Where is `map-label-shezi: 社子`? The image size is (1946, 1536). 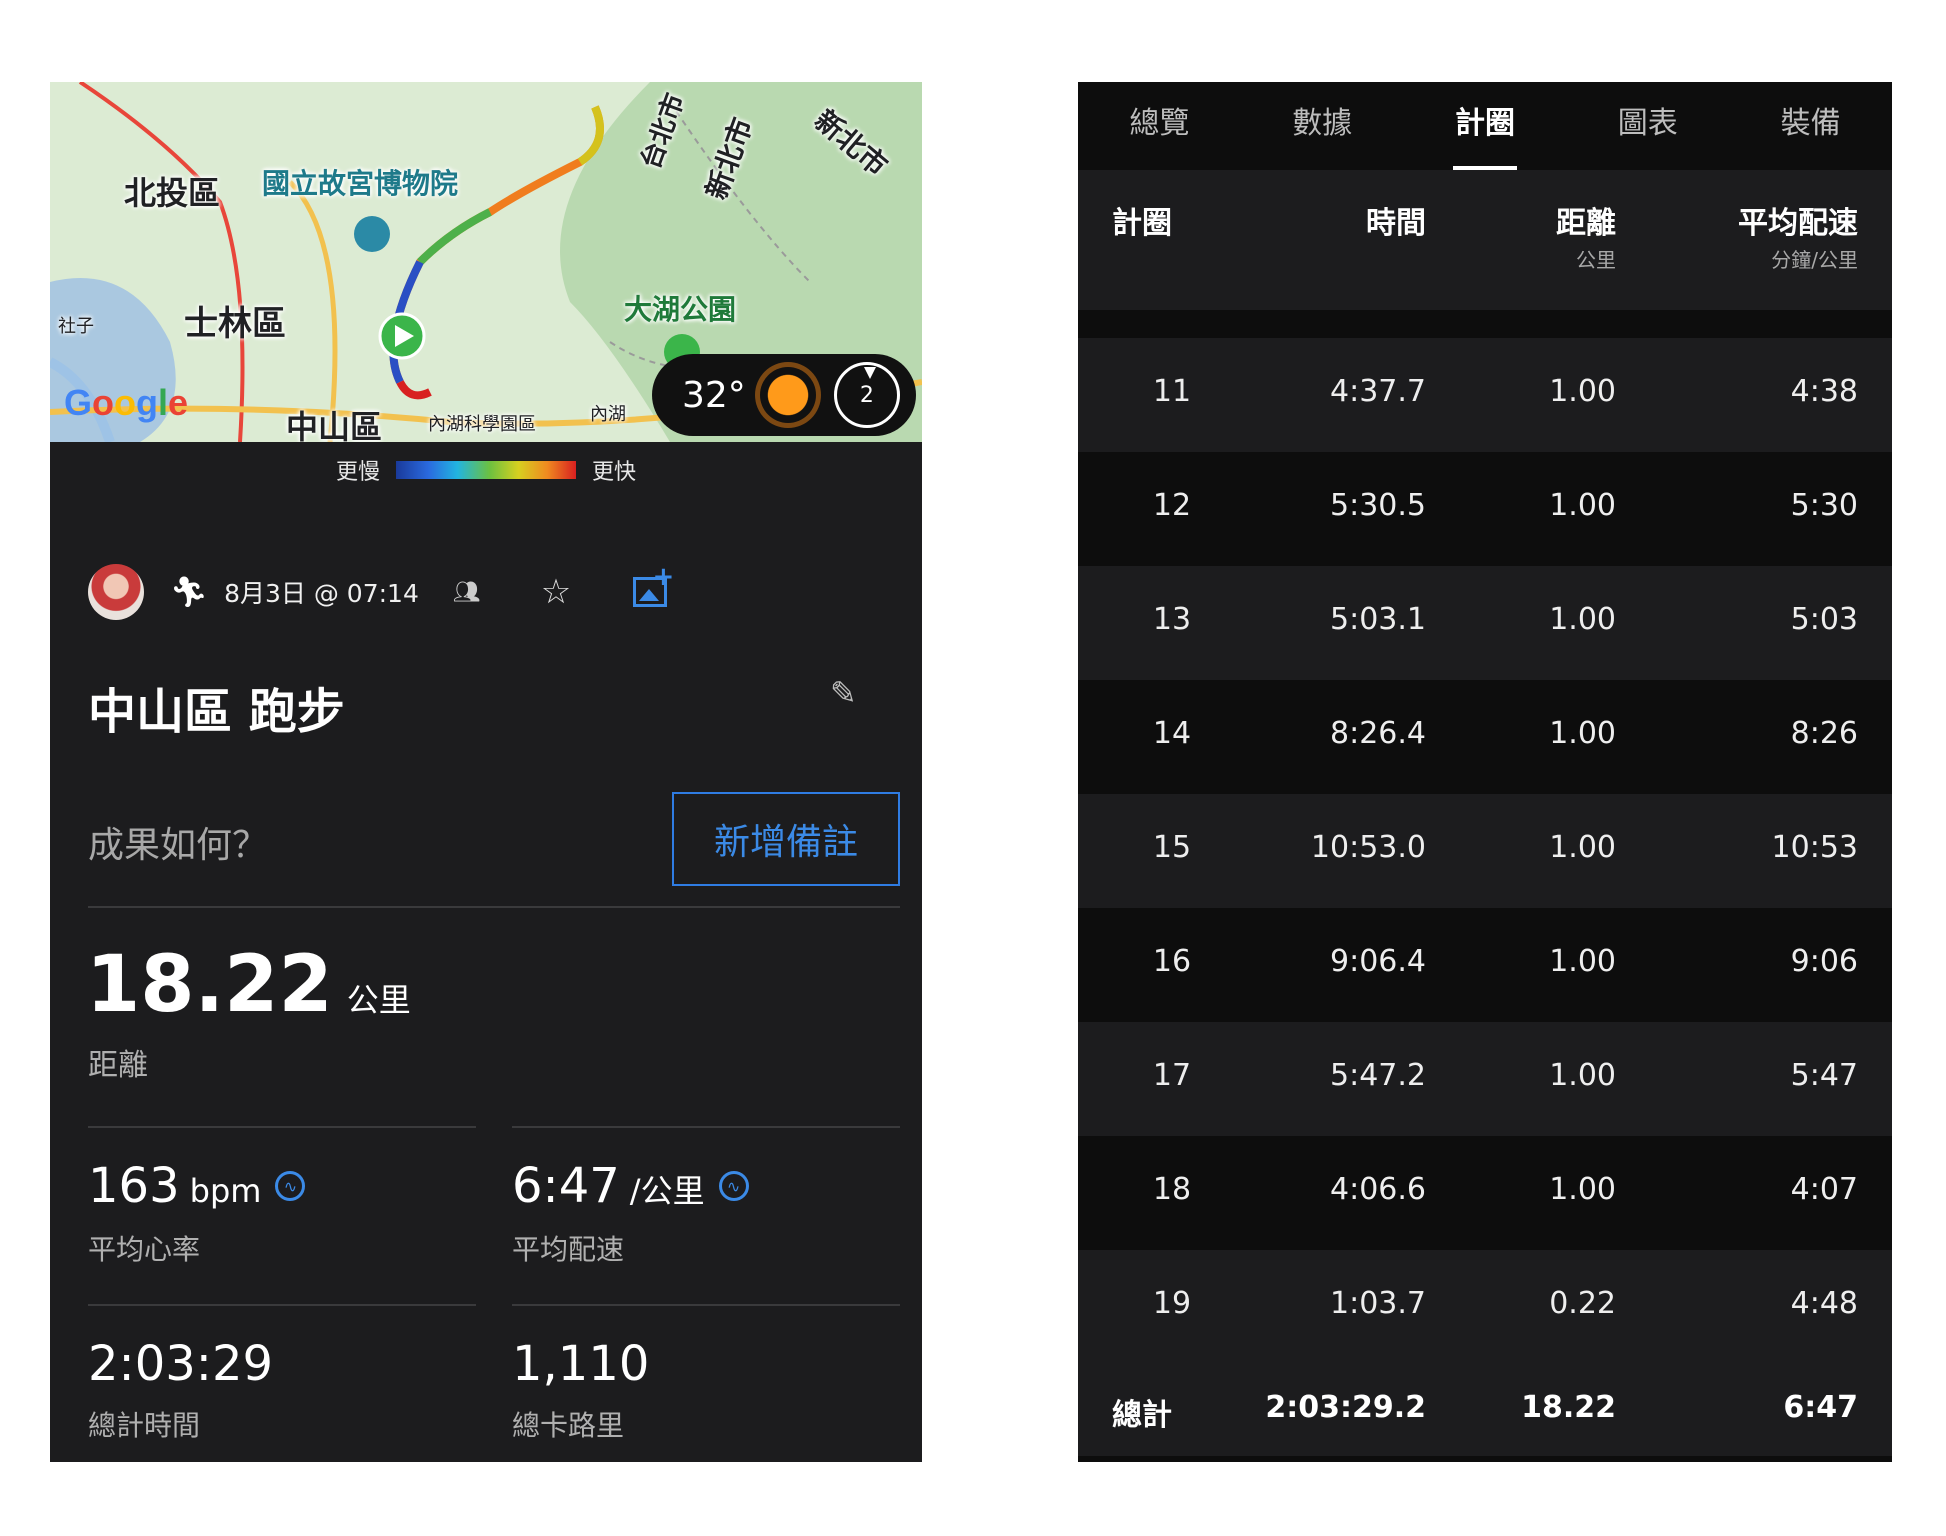 map-label-shezi: 社子 is located at coordinates (76, 326).